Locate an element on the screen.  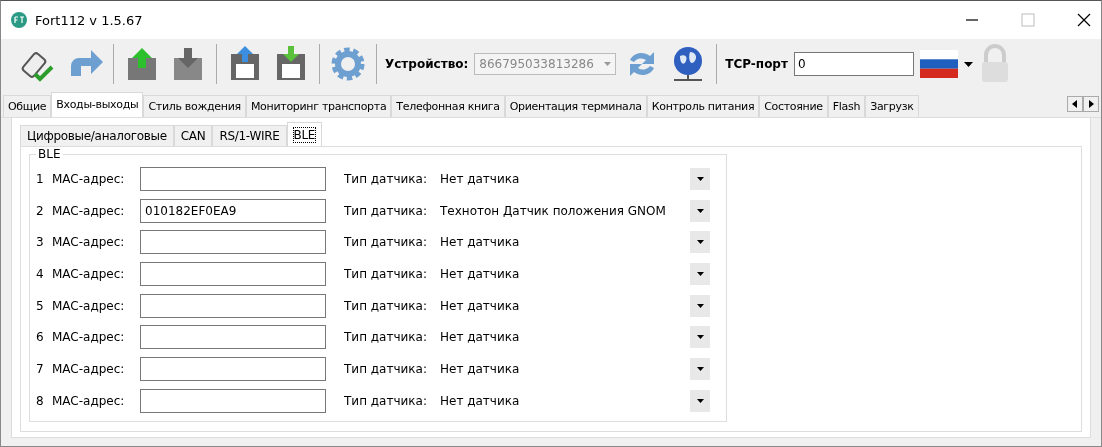
tab: Стиль вождения is located at coordinates (194, 106).